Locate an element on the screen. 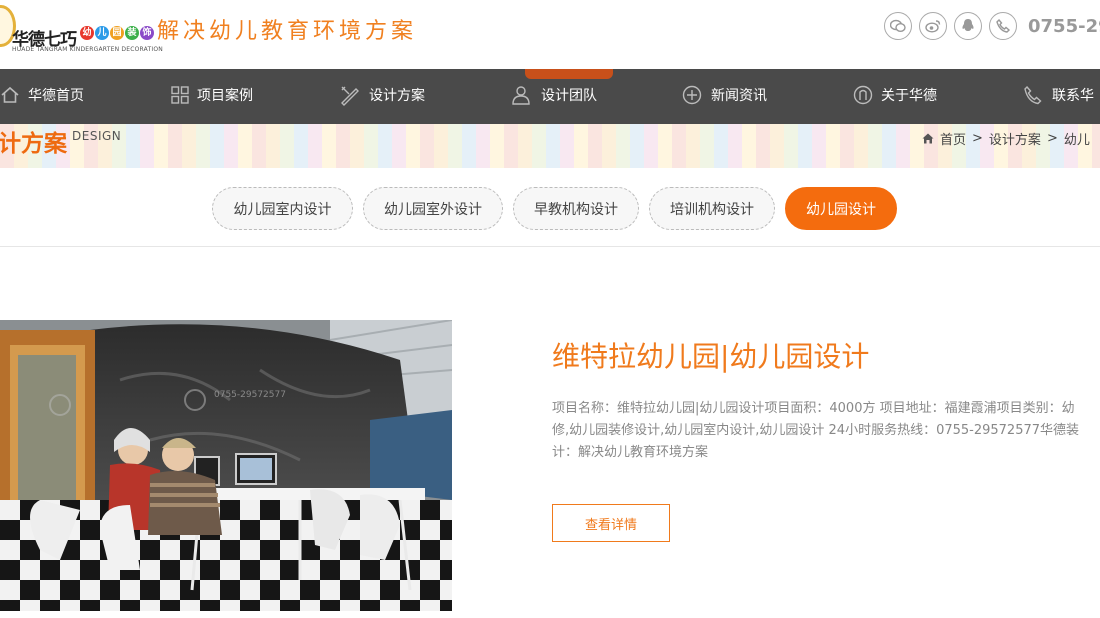 The height and width of the screenshot is (618, 1100). nav-item-about: 关于华德 is located at coordinates (895, 95).